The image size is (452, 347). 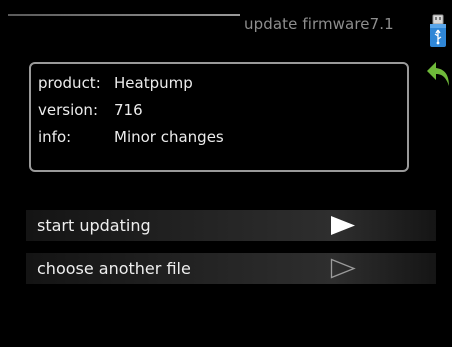 What do you see at coordinates (153, 83) in the screenshot?
I see `product-value: Heatpump` at bounding box center [153, 83].